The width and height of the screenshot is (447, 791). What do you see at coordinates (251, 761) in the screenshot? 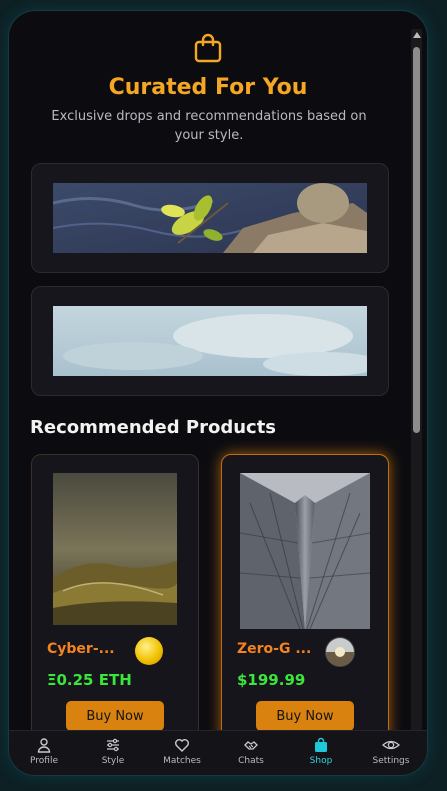
I see `nav-label: Chats` at bounding box center [251, 761].